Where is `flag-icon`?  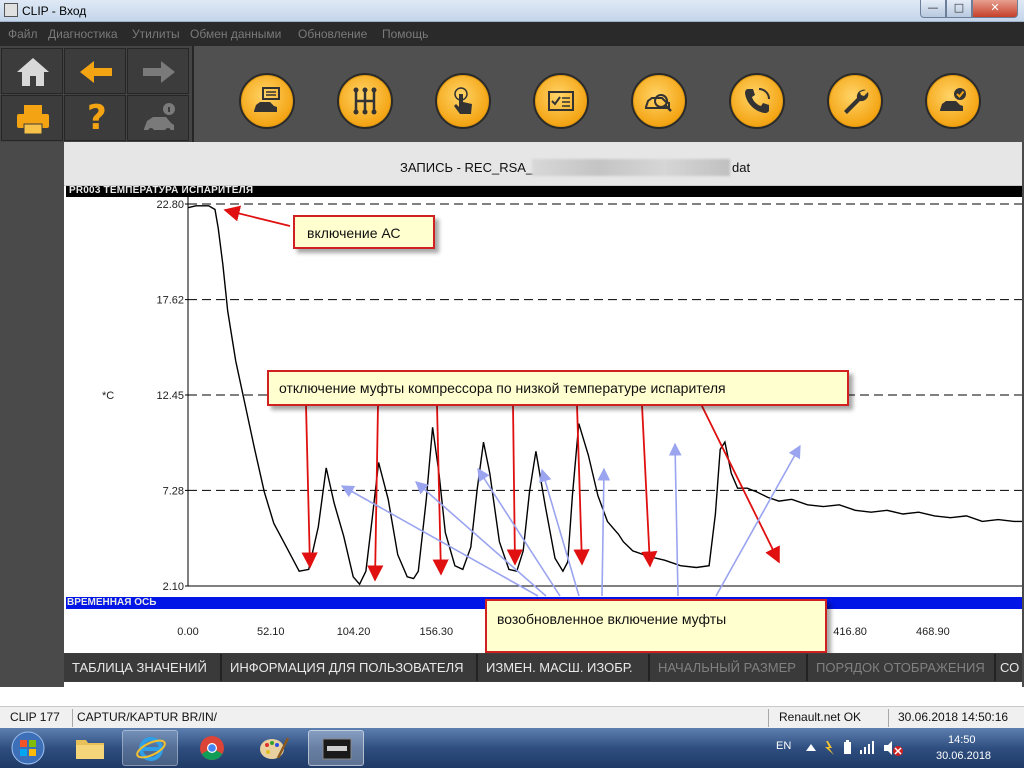
flag-icon is located at coordinates (829, 748).